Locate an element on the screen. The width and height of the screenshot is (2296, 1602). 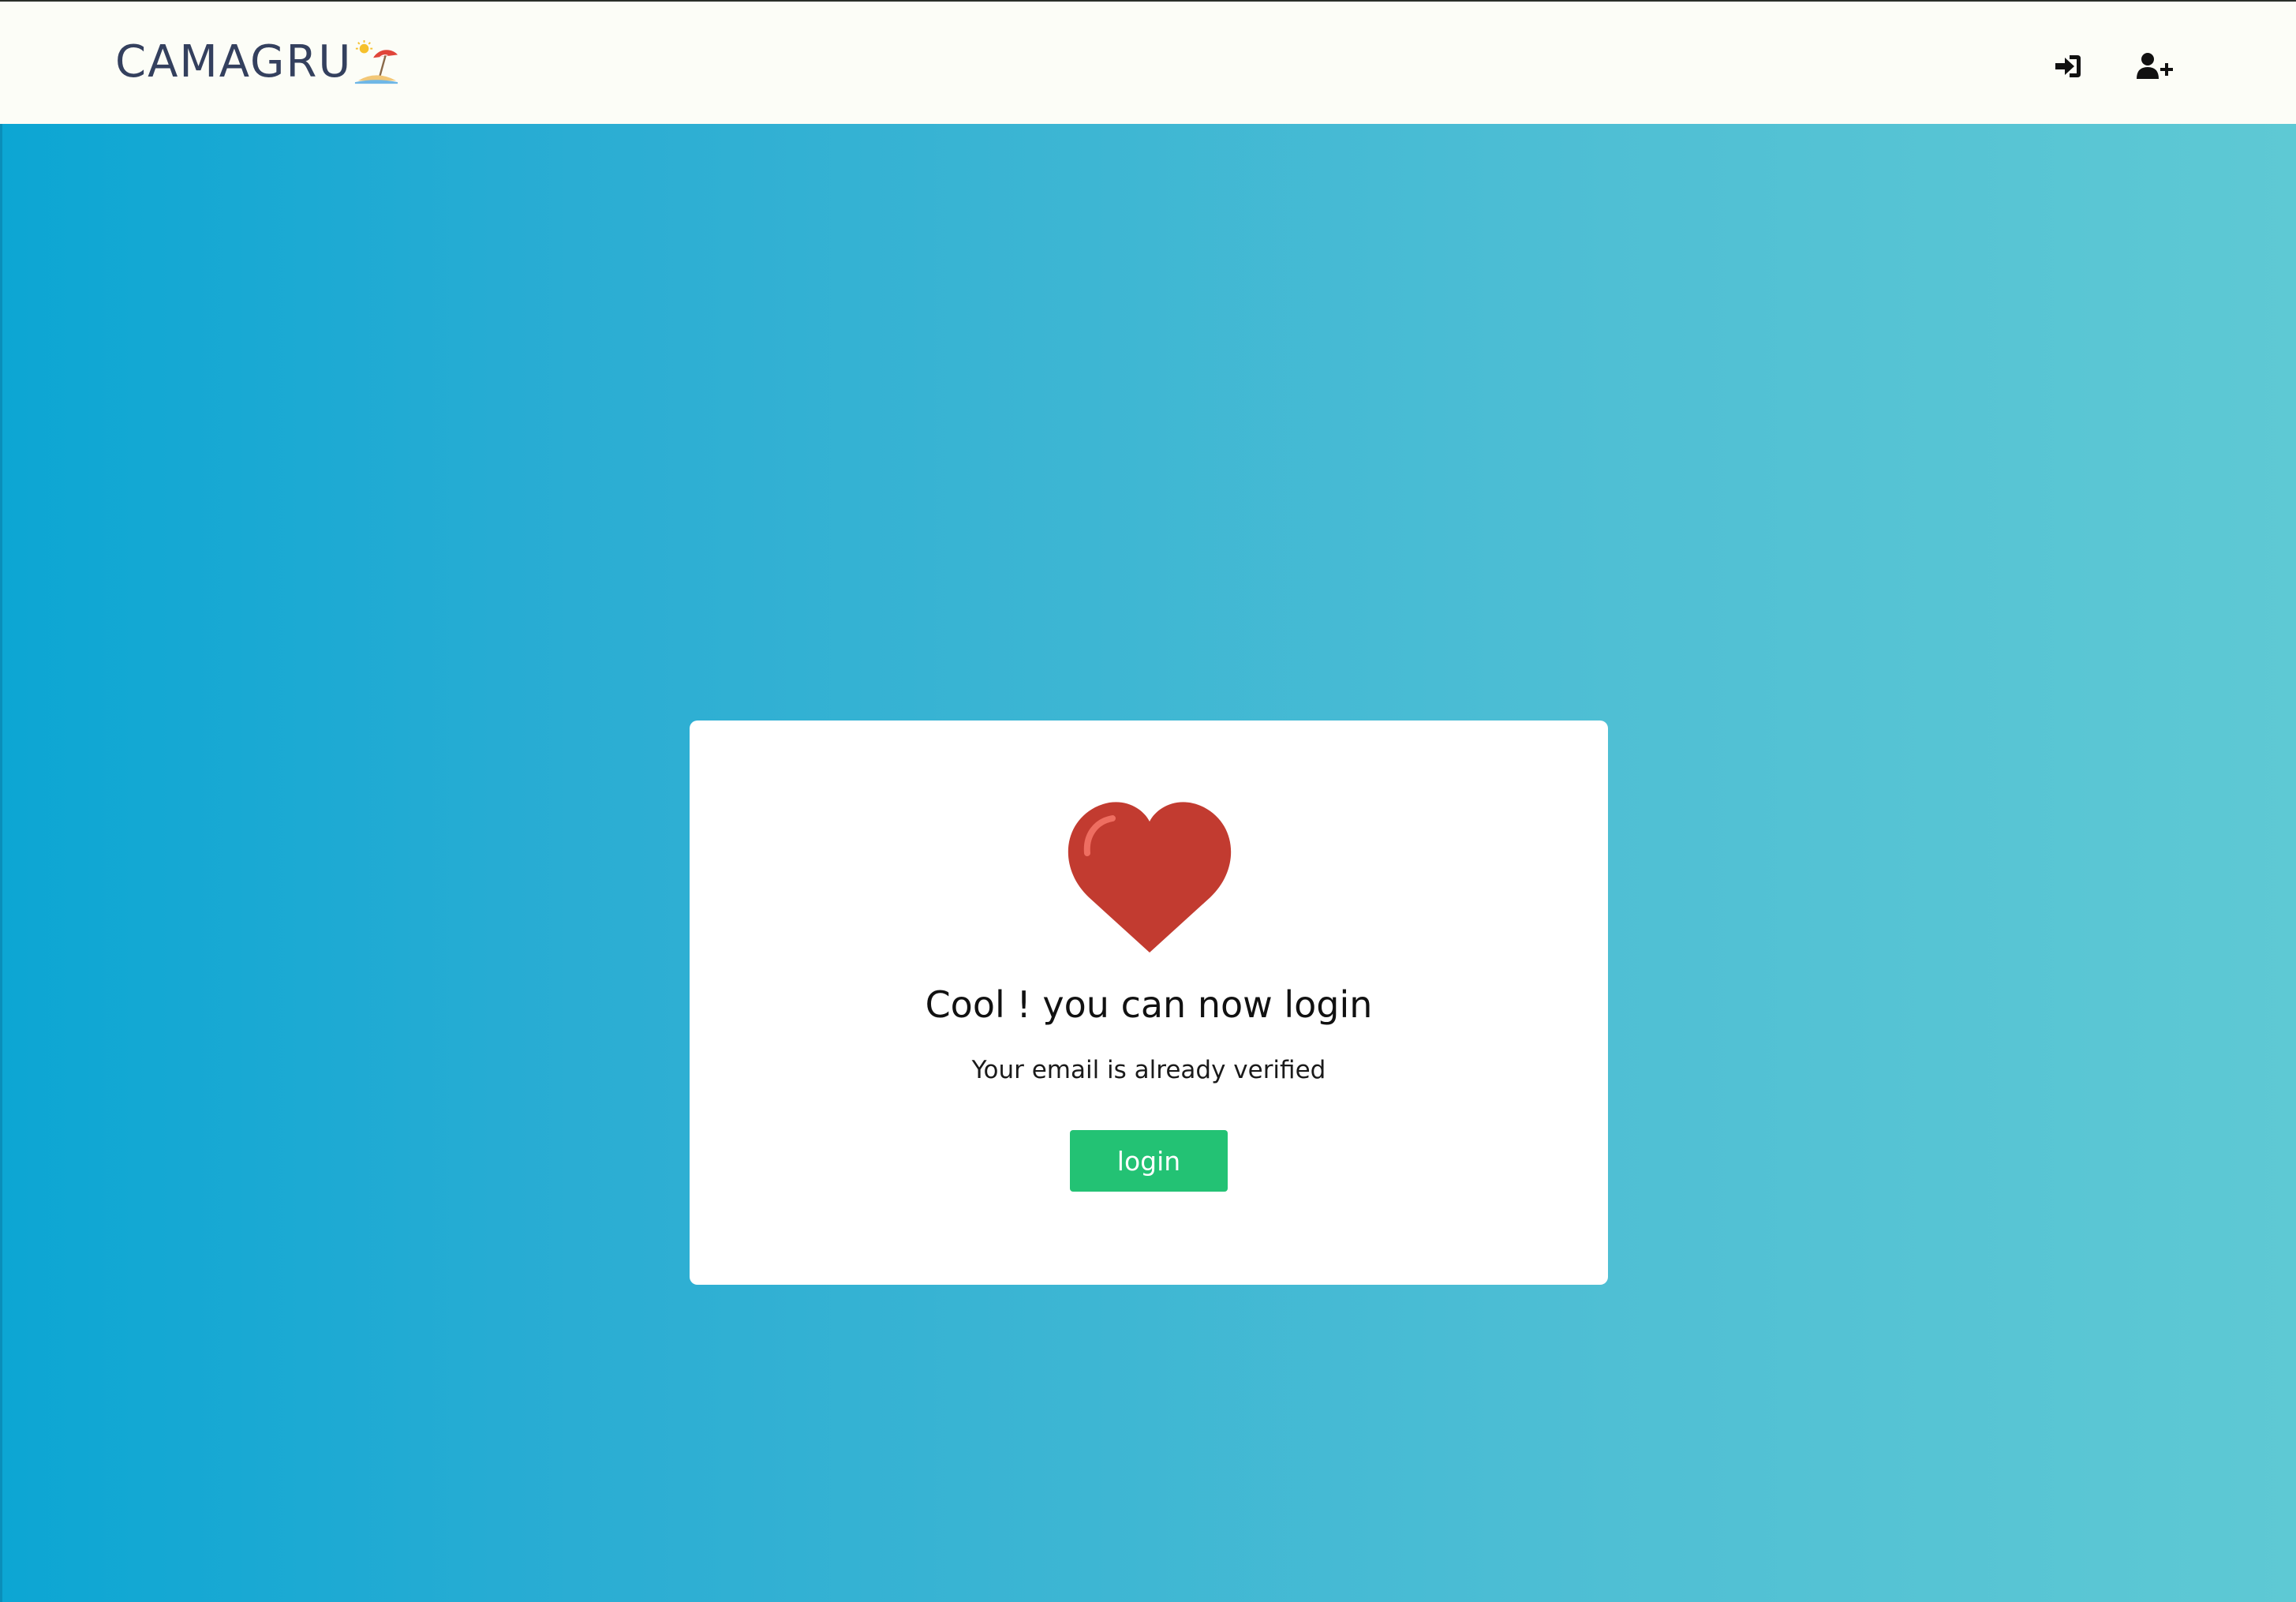
user-plus-icon is located at coordinates (2155, 66).